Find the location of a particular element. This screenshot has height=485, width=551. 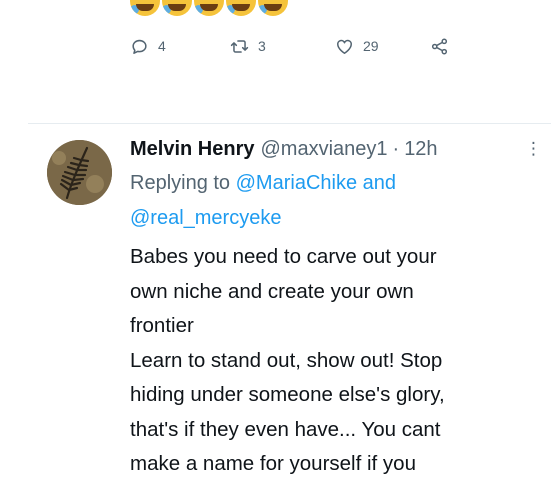

share-button is located at coordinates (445, 46).